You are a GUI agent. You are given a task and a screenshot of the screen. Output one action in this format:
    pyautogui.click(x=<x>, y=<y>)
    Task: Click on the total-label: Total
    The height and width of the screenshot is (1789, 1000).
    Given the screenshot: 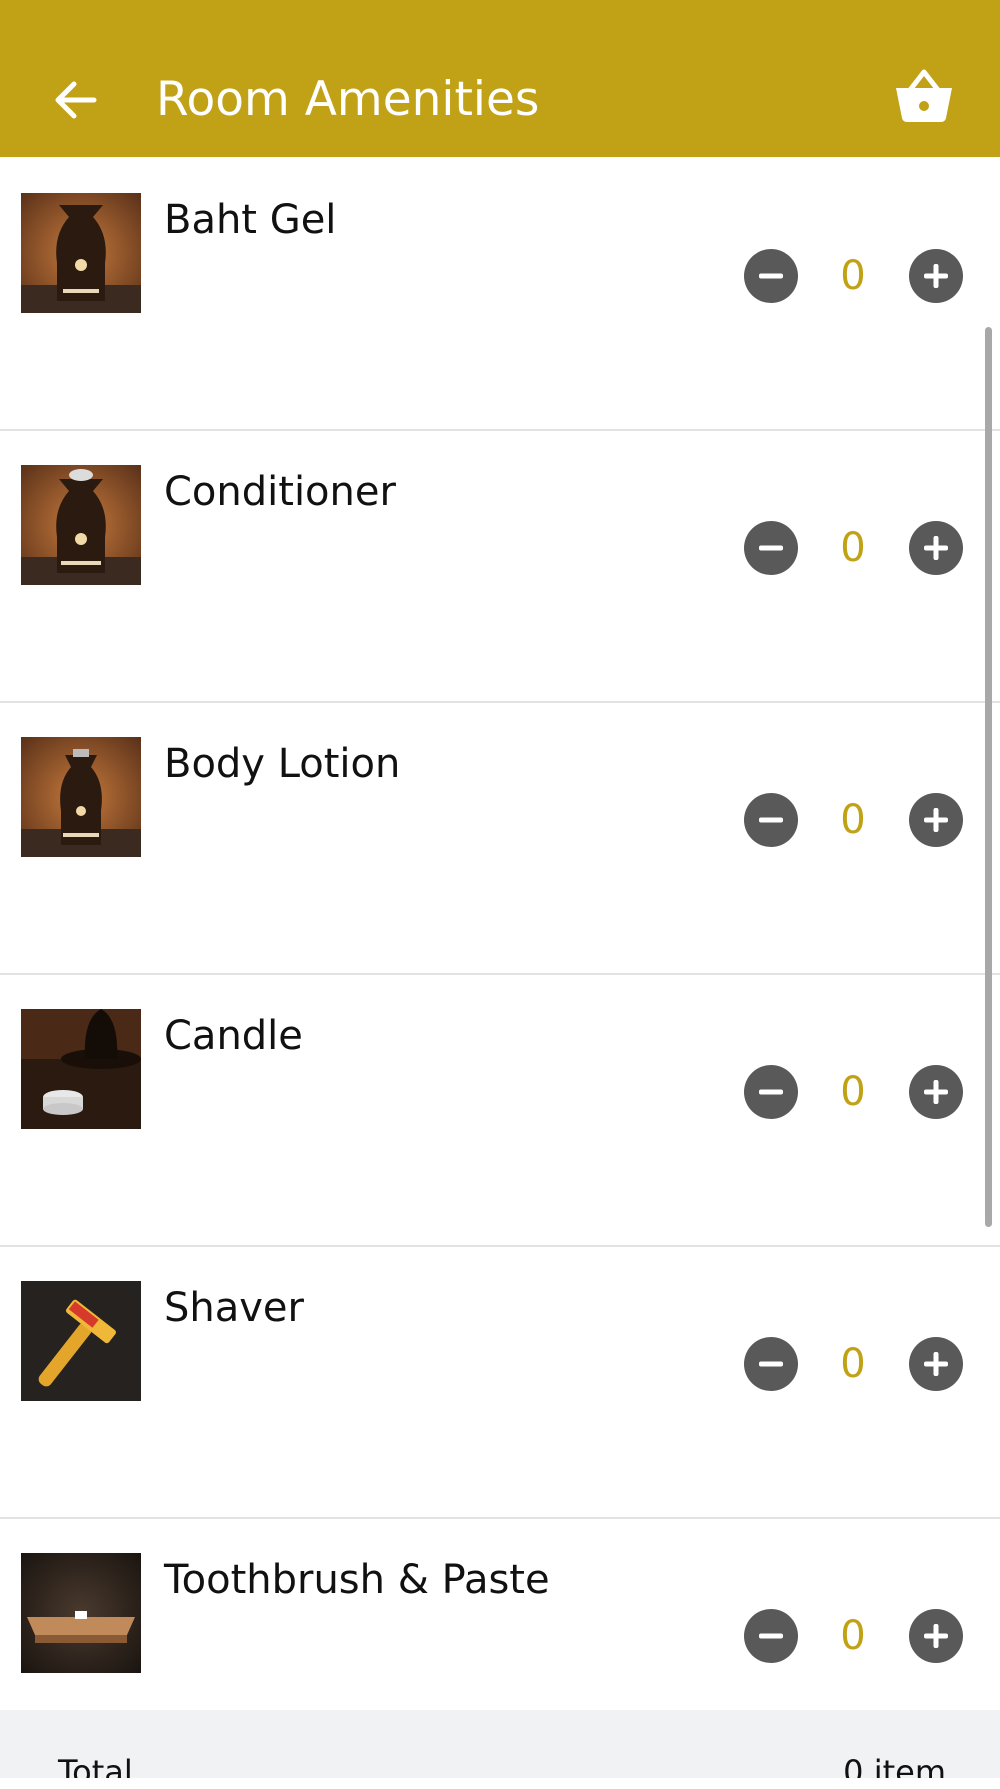 What is the action you would take?
    pyautogui.click(x=95, y=1765)
    